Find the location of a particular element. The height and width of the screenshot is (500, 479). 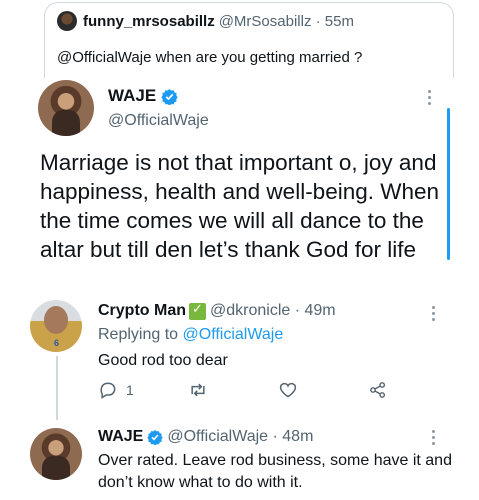

main-author-name-row: WAJE is located at coordinates (143, 96).